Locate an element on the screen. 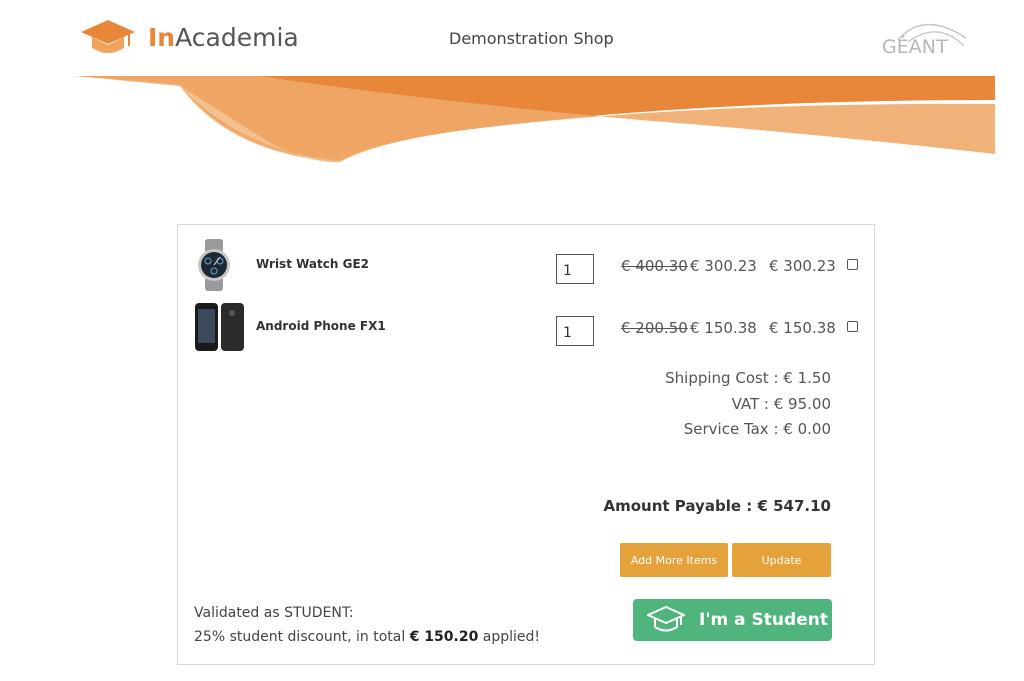  logo-text: InAcademia is located at coordinates (223, 37).